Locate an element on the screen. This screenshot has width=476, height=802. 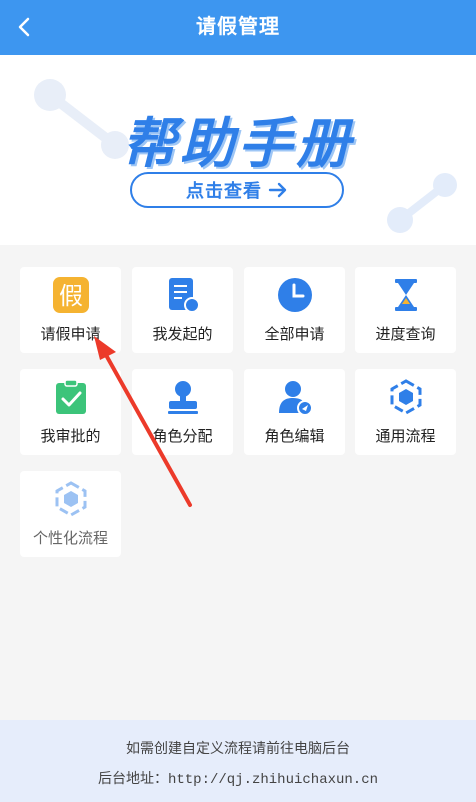
menu-item-my-approvals: 我审批的 is located at coordinates (70, 412).